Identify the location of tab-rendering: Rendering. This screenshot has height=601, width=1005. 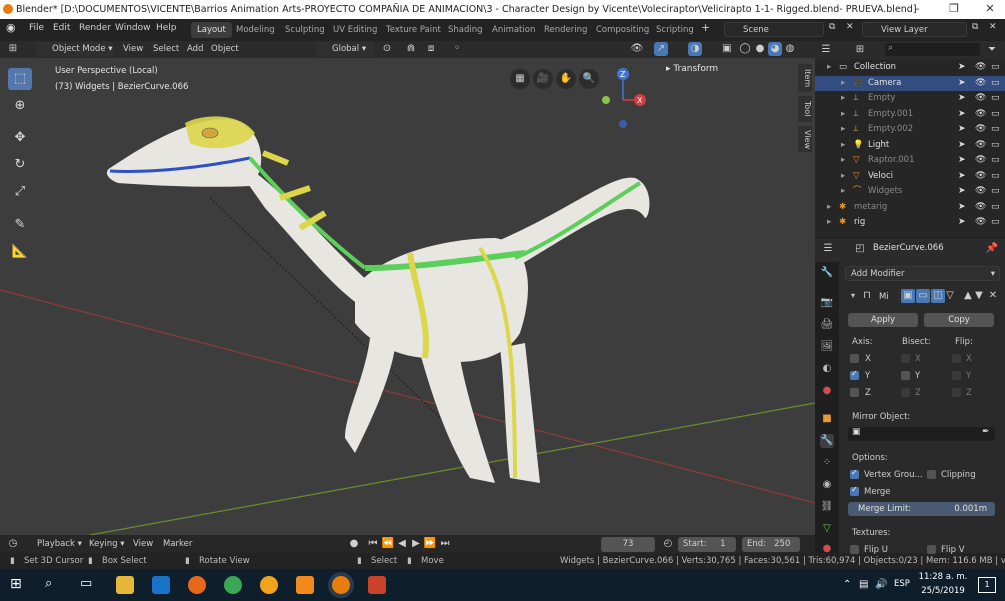
(565, 30).